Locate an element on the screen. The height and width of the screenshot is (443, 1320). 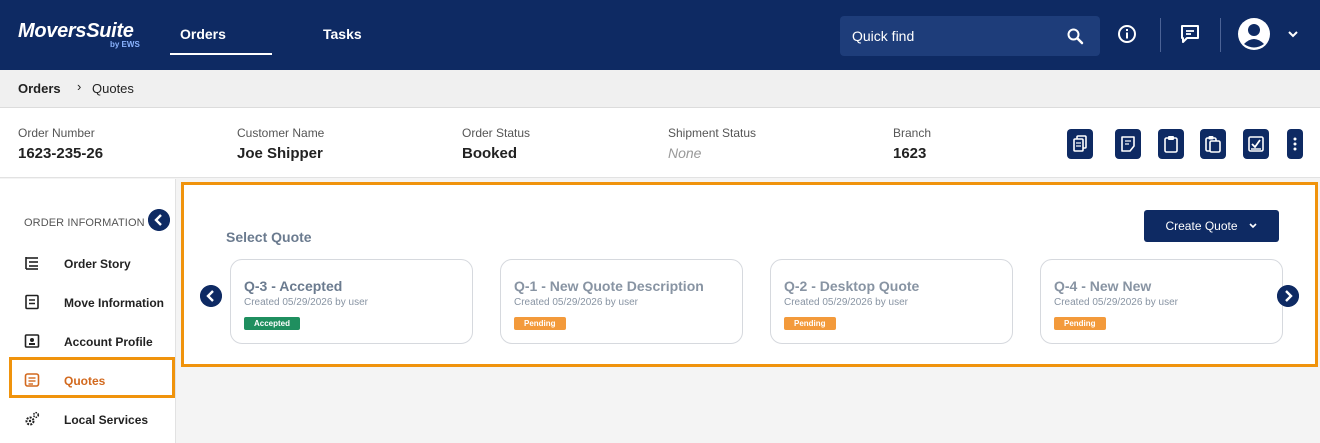
select-quote-heading: Select Quote is located at coordinates (269, 237).